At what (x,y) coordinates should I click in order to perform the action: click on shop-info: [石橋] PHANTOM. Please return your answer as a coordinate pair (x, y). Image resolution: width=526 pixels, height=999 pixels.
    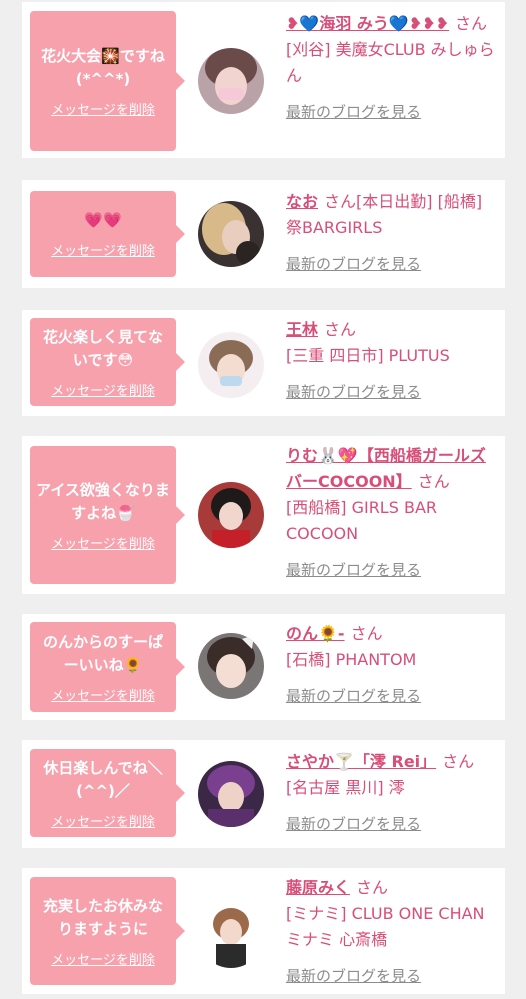
    Looking at the image, I should click on (351, 659).